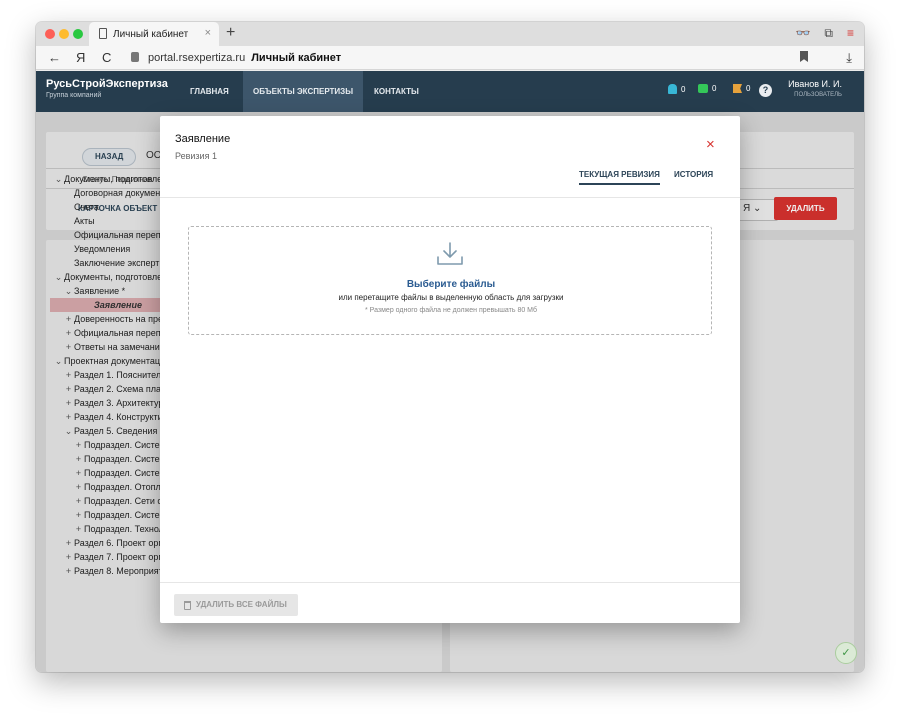 This screenshot has width=899, height=718. I want to click on reload-icon: C, so click(106, 57).